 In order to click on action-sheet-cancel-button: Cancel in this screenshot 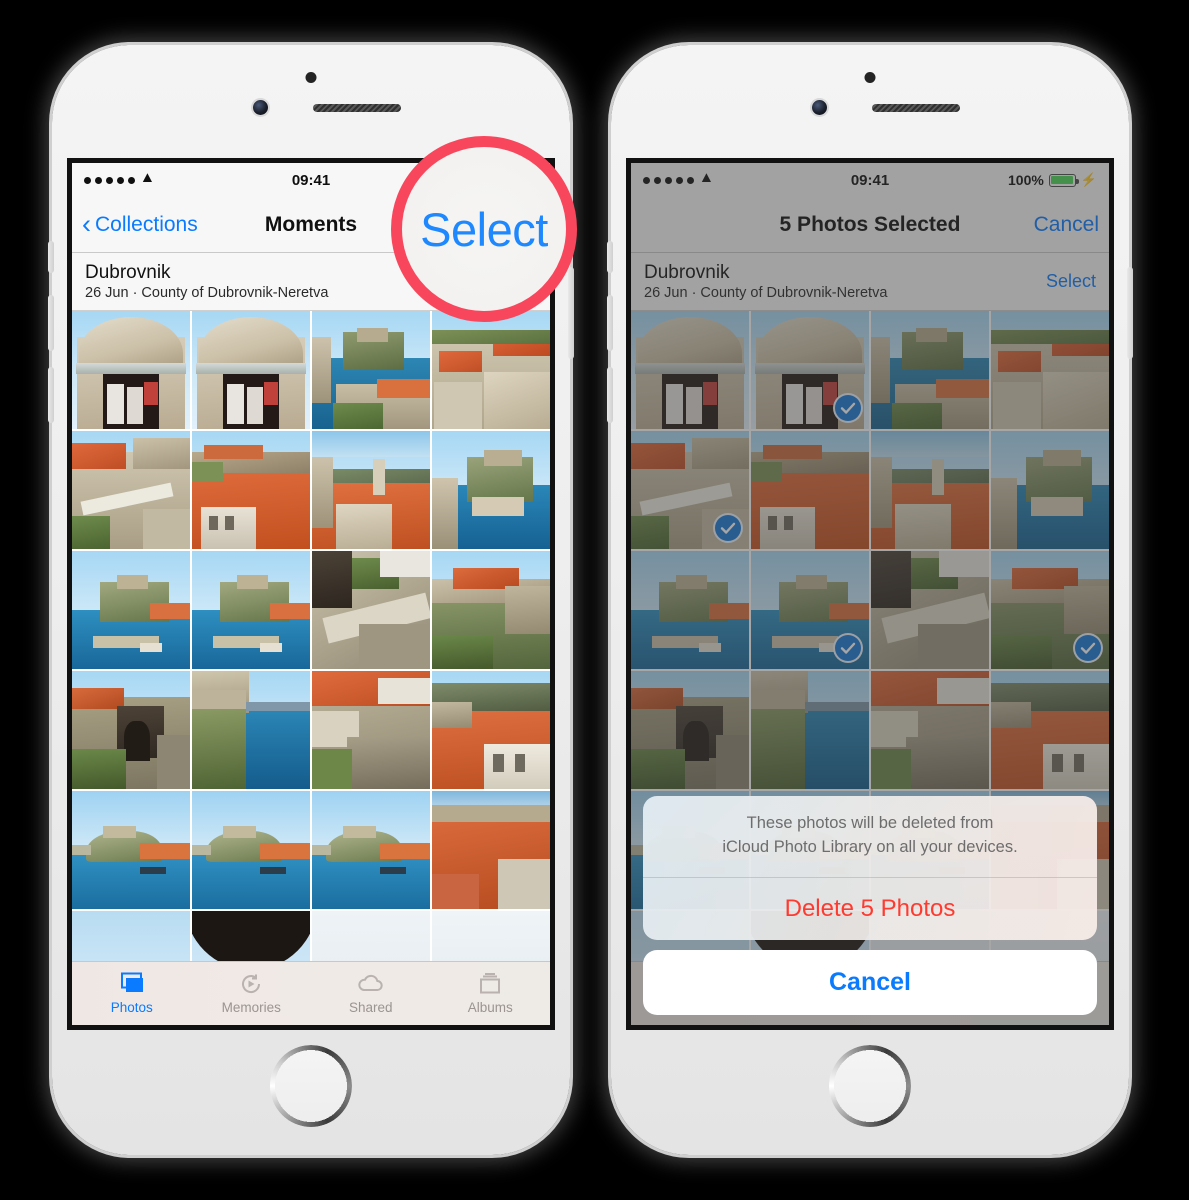, I will do `click(870, 982)`.